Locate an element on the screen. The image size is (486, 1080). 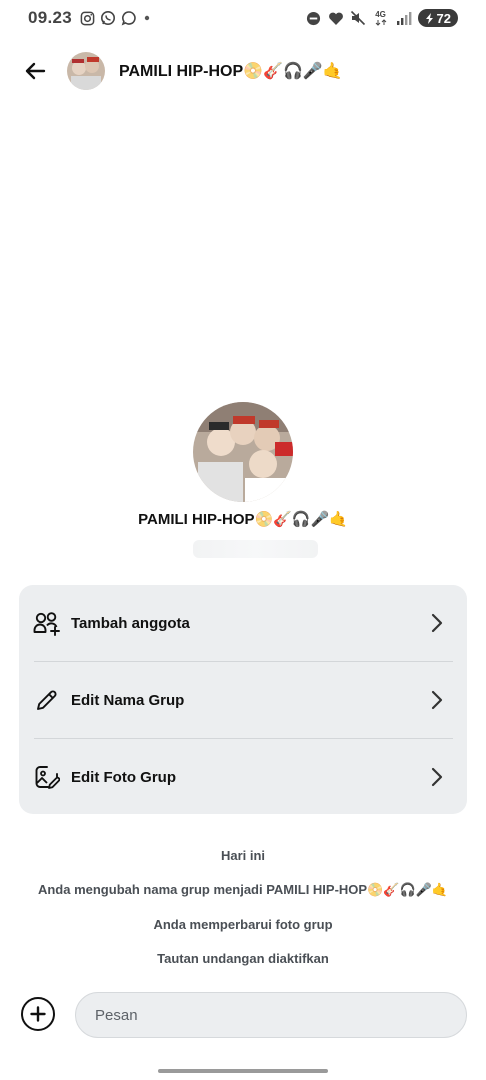
battery-indicator: 72 is located at coordinates (437, 18).